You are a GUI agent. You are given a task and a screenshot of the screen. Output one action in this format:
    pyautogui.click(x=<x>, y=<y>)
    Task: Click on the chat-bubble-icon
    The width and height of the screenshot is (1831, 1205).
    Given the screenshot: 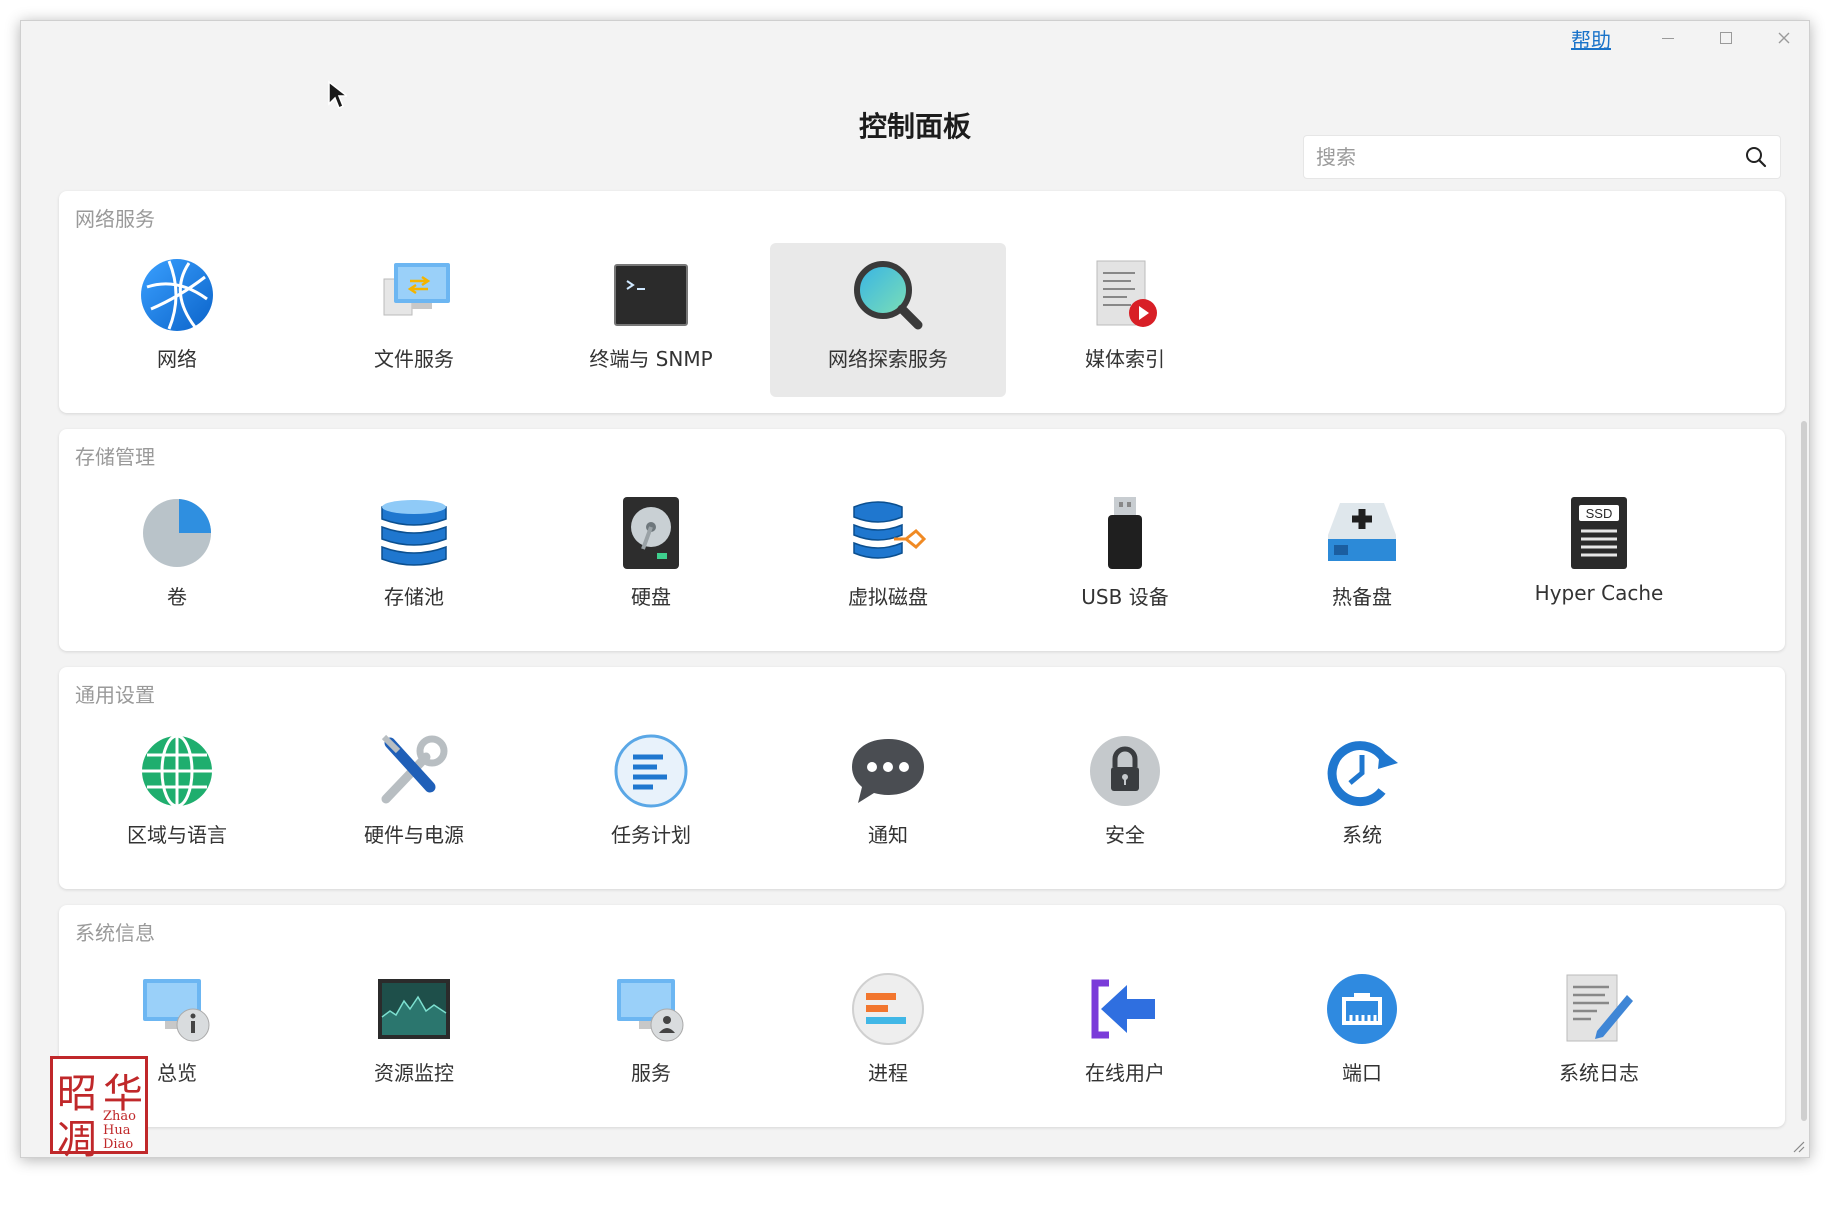 What is the action you would take?
    pyautogui.click(x=888, y=771)
    